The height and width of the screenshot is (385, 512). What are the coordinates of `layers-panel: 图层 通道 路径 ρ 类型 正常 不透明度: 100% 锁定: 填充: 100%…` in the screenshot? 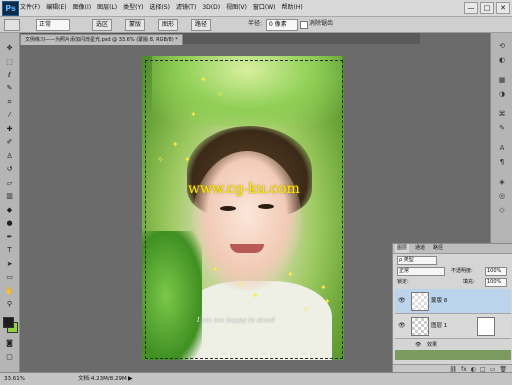 It's located at (452, 309).